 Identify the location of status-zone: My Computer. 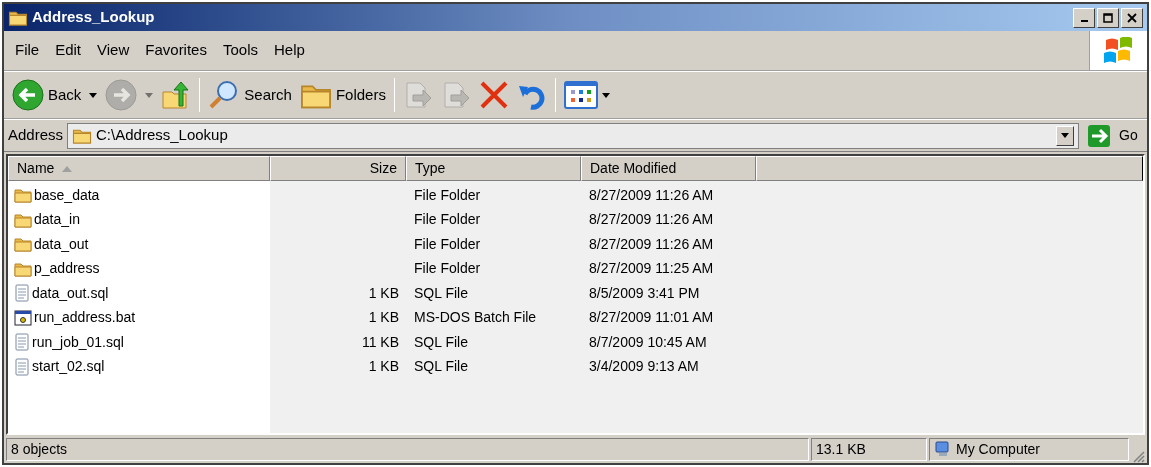
(998, 449).